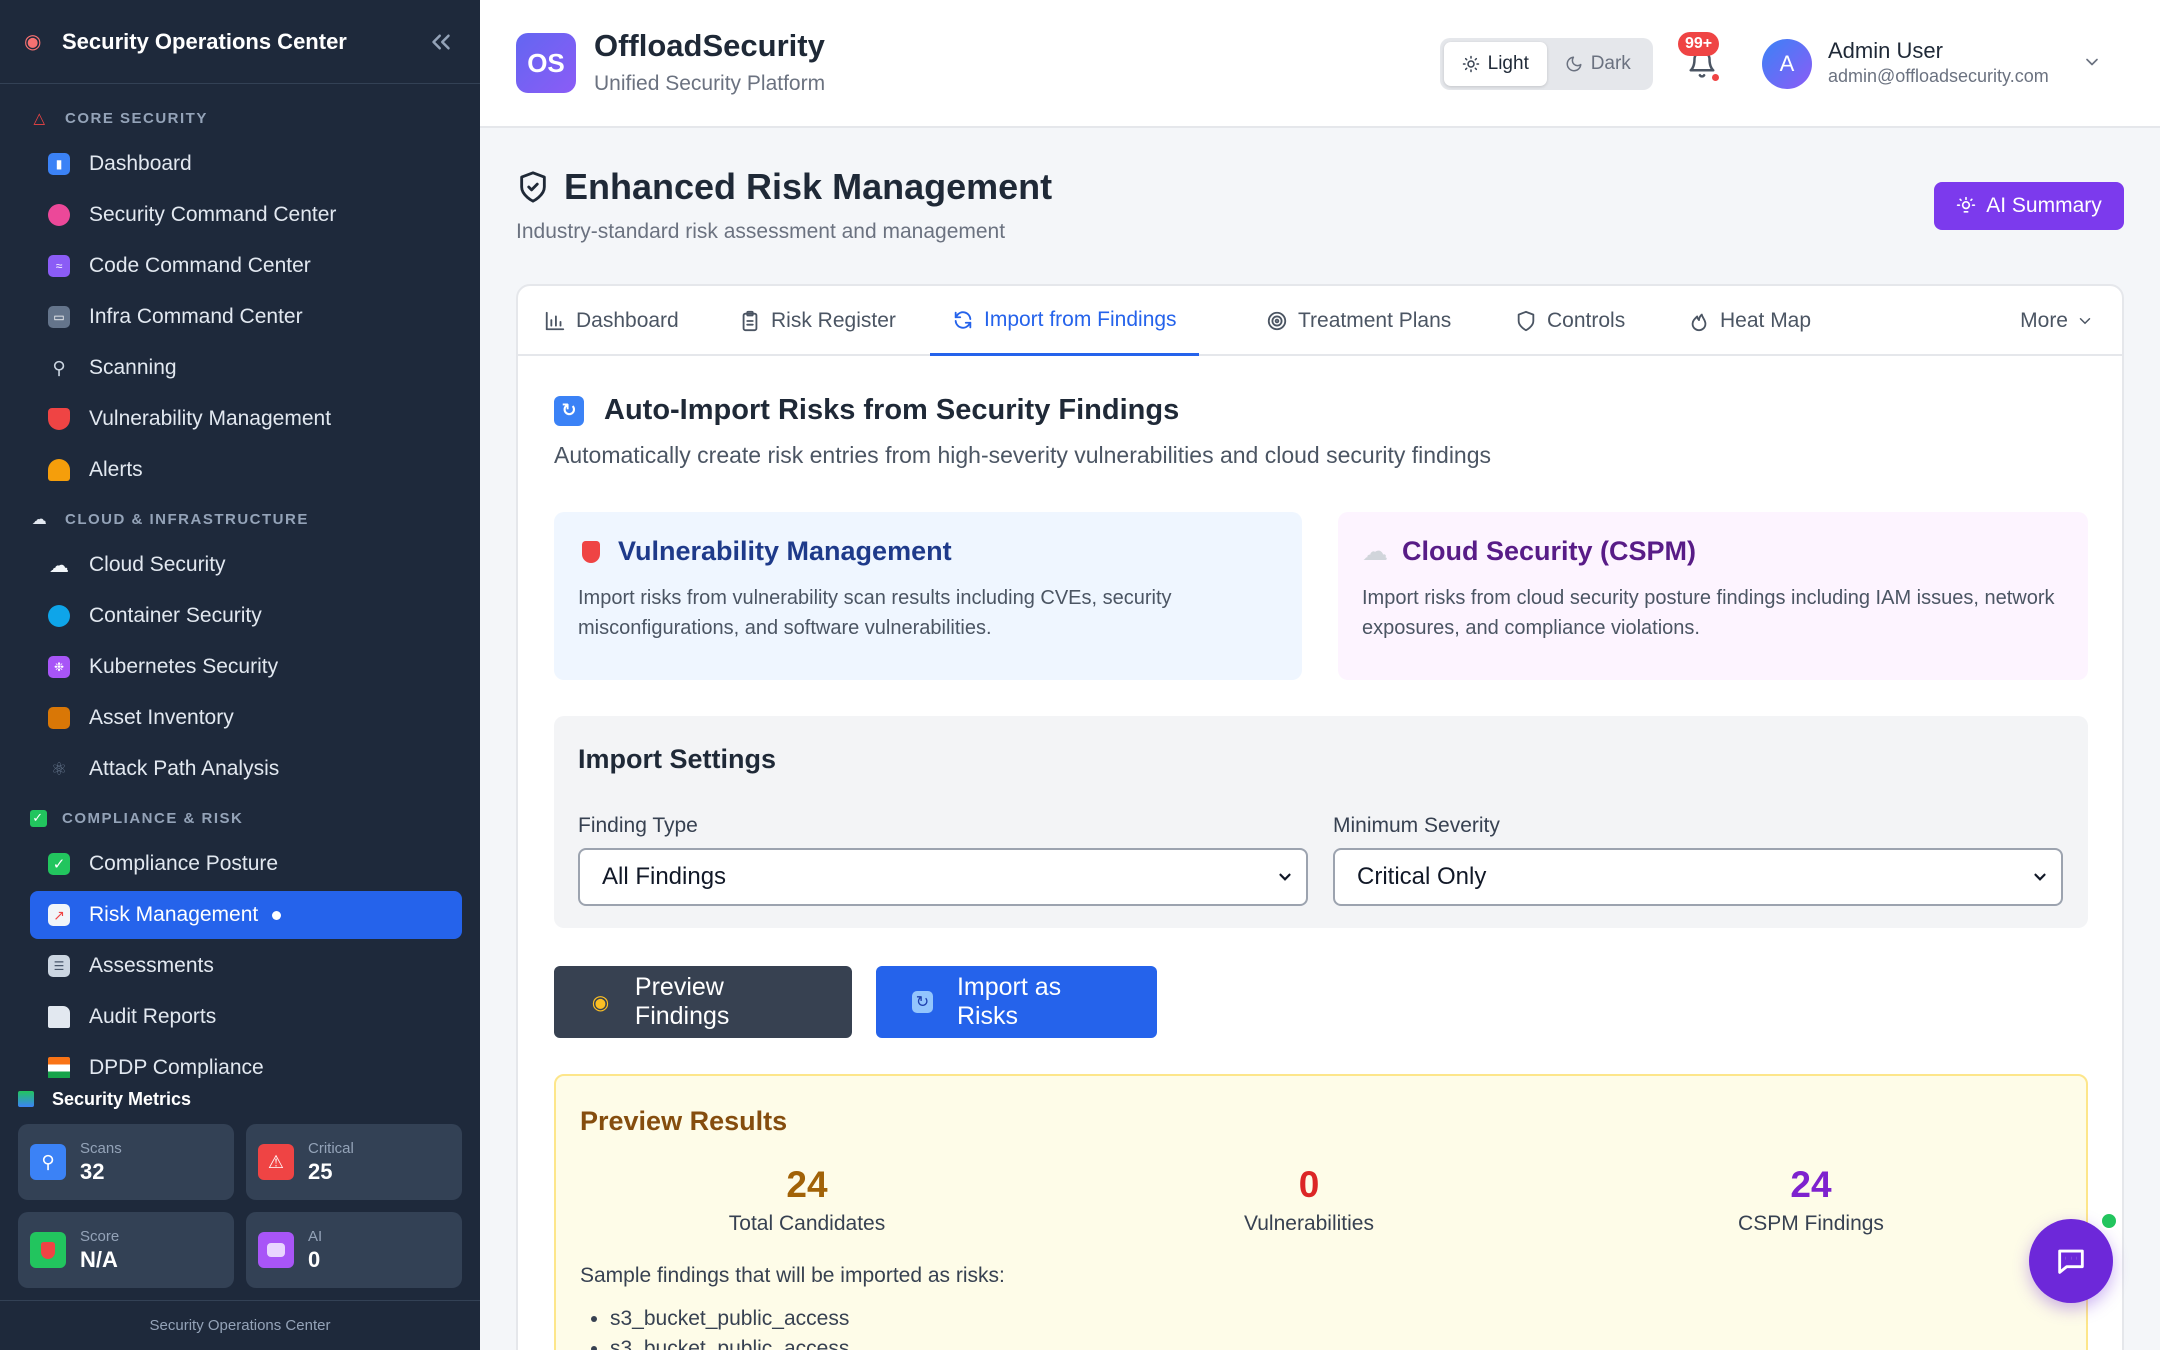  Describe the element at coordinates (533, 187) in the screenshot. I see `shield-check-icon` at that location.